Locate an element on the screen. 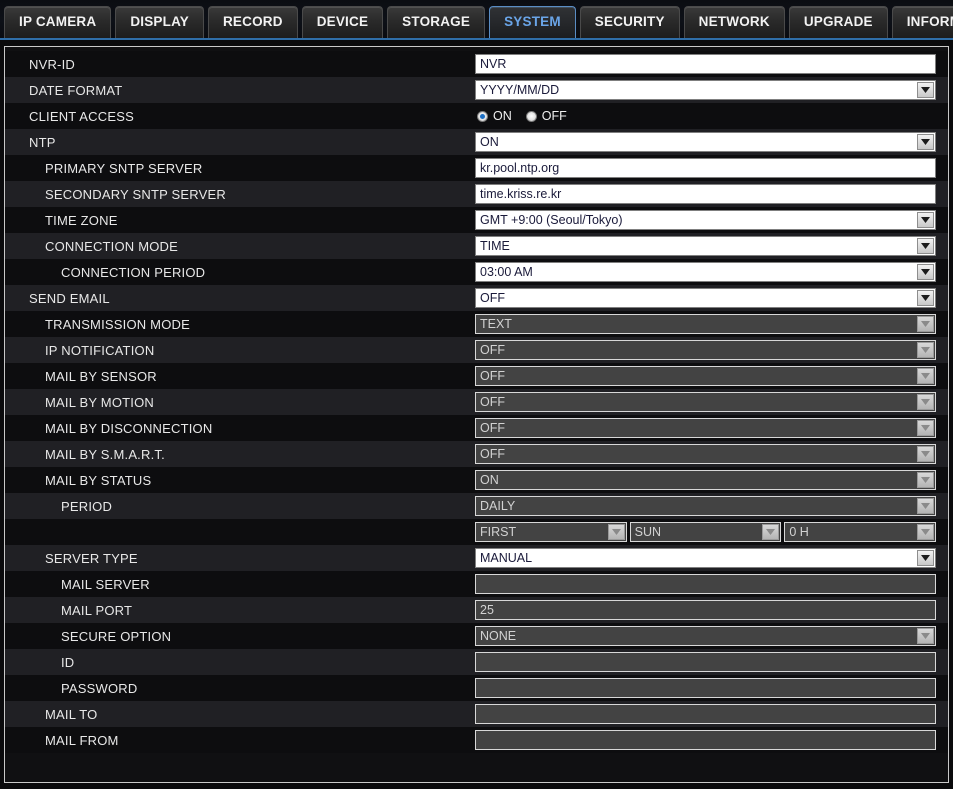  label-date-format: DATE FORMAT is located at coordinates (76, 90).